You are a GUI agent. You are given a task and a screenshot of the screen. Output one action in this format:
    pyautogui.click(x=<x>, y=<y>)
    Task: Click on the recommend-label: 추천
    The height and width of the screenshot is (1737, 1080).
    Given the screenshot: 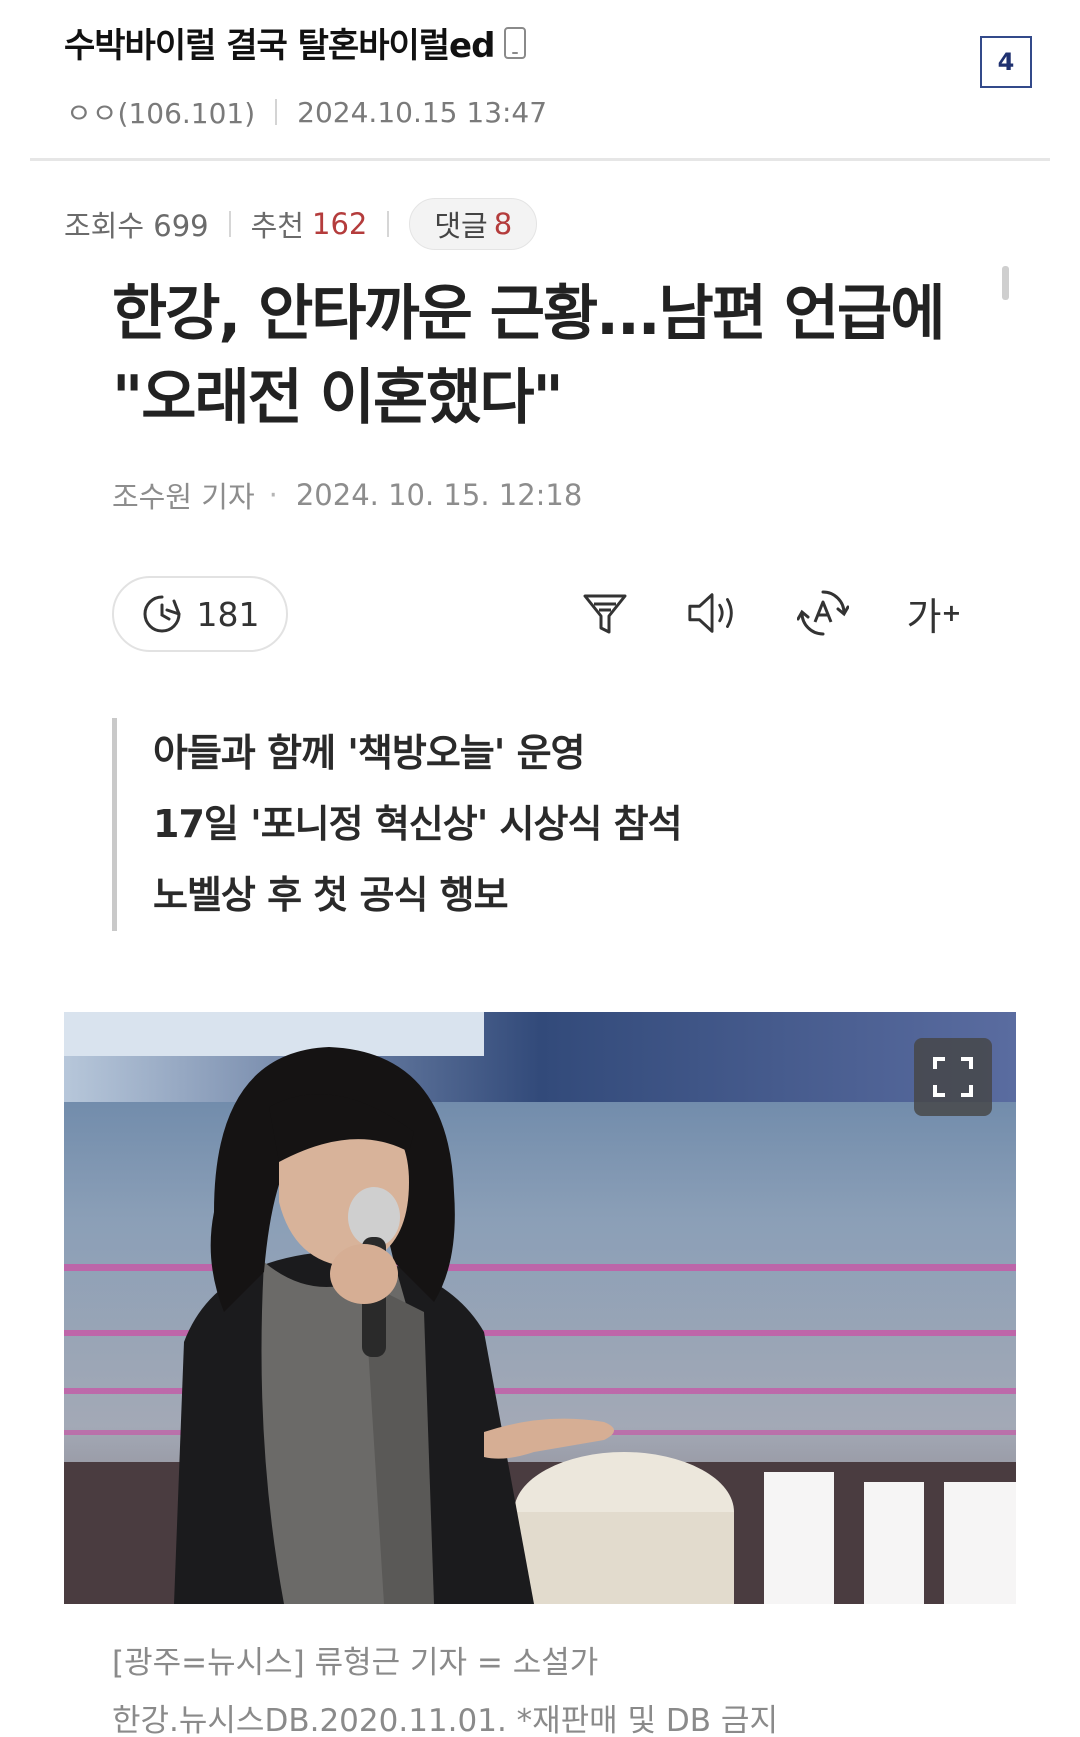 What is the action you would take?
    pyautogui.click(x=277, y=226)
    